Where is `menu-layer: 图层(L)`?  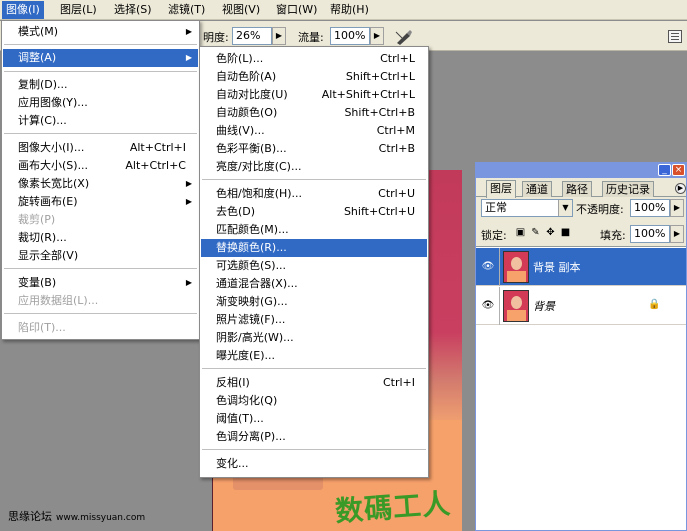
menu-layer: 图层(L) is located at coordinates (78, 10).